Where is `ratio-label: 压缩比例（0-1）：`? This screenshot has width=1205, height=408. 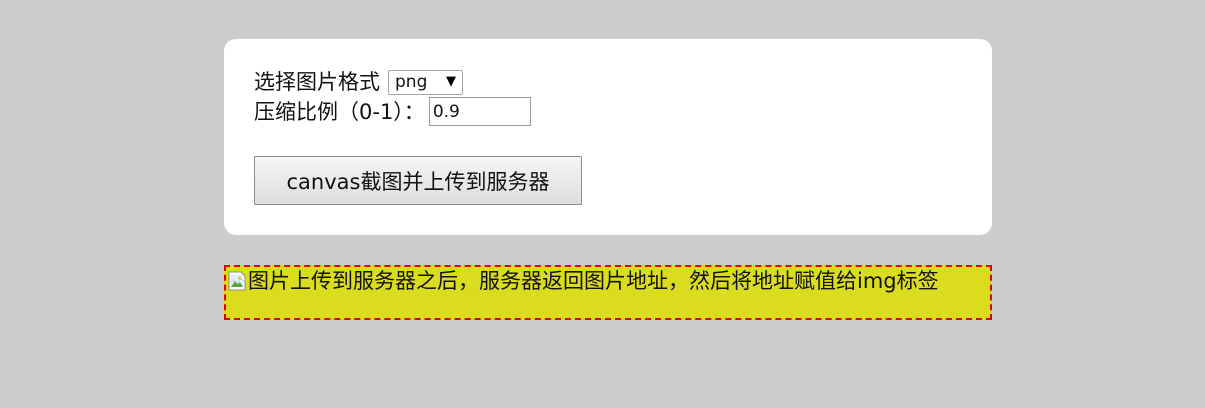
ratio-label: 压缩比例（0-1）： is located at coordinates (339, 111).